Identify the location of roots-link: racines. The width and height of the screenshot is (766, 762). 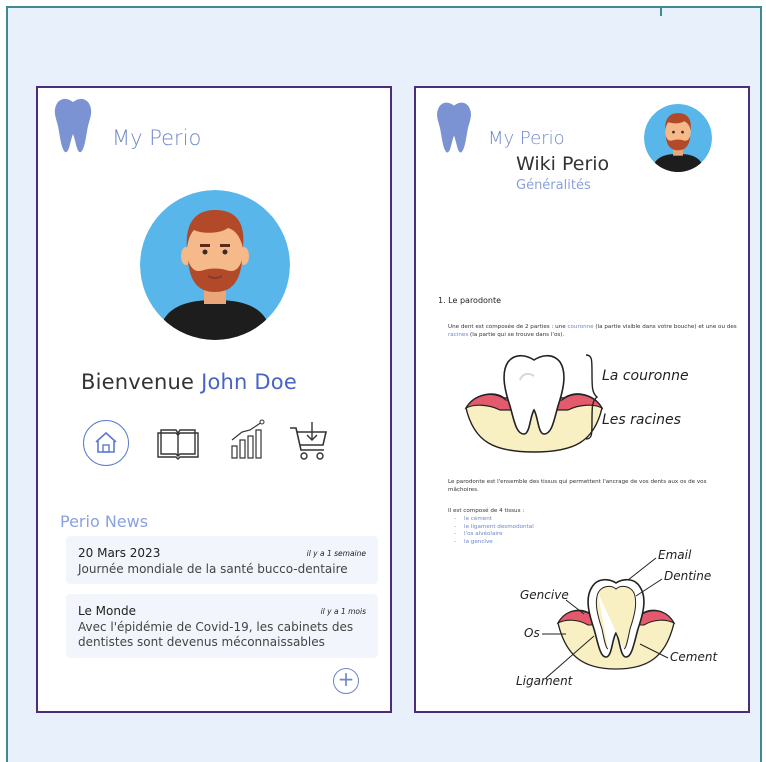
(458, 335).